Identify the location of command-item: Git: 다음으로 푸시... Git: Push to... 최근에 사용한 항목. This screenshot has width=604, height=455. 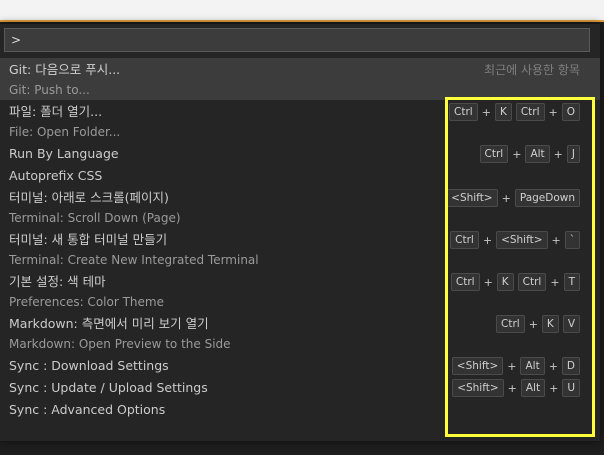
(300, 79).